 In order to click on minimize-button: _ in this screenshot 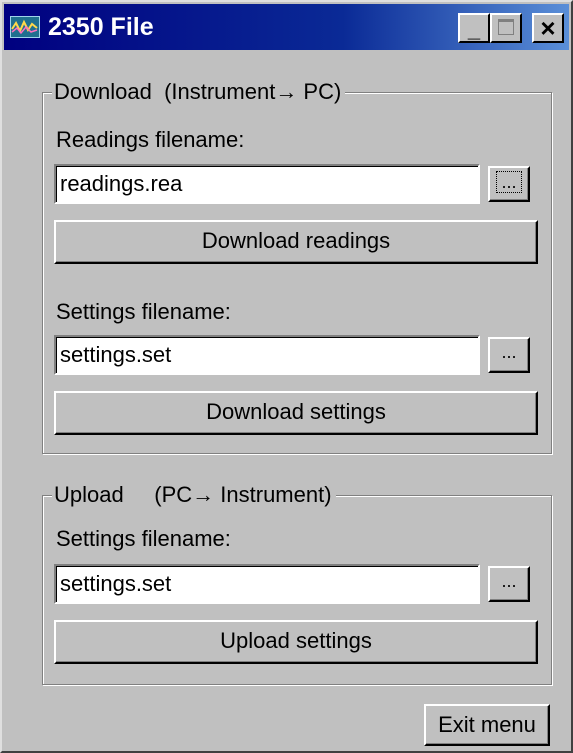, I will do `click(474, 28)`.